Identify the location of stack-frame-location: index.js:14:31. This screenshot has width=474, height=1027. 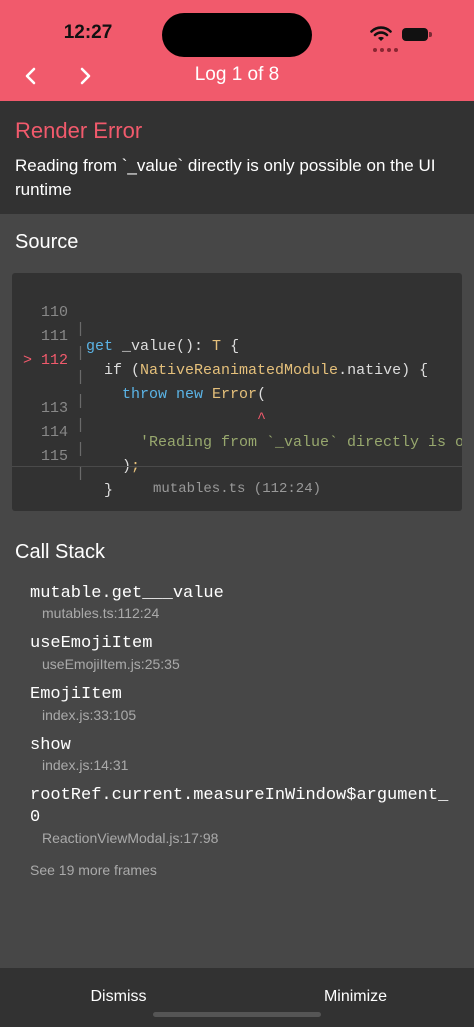
(85, 765).